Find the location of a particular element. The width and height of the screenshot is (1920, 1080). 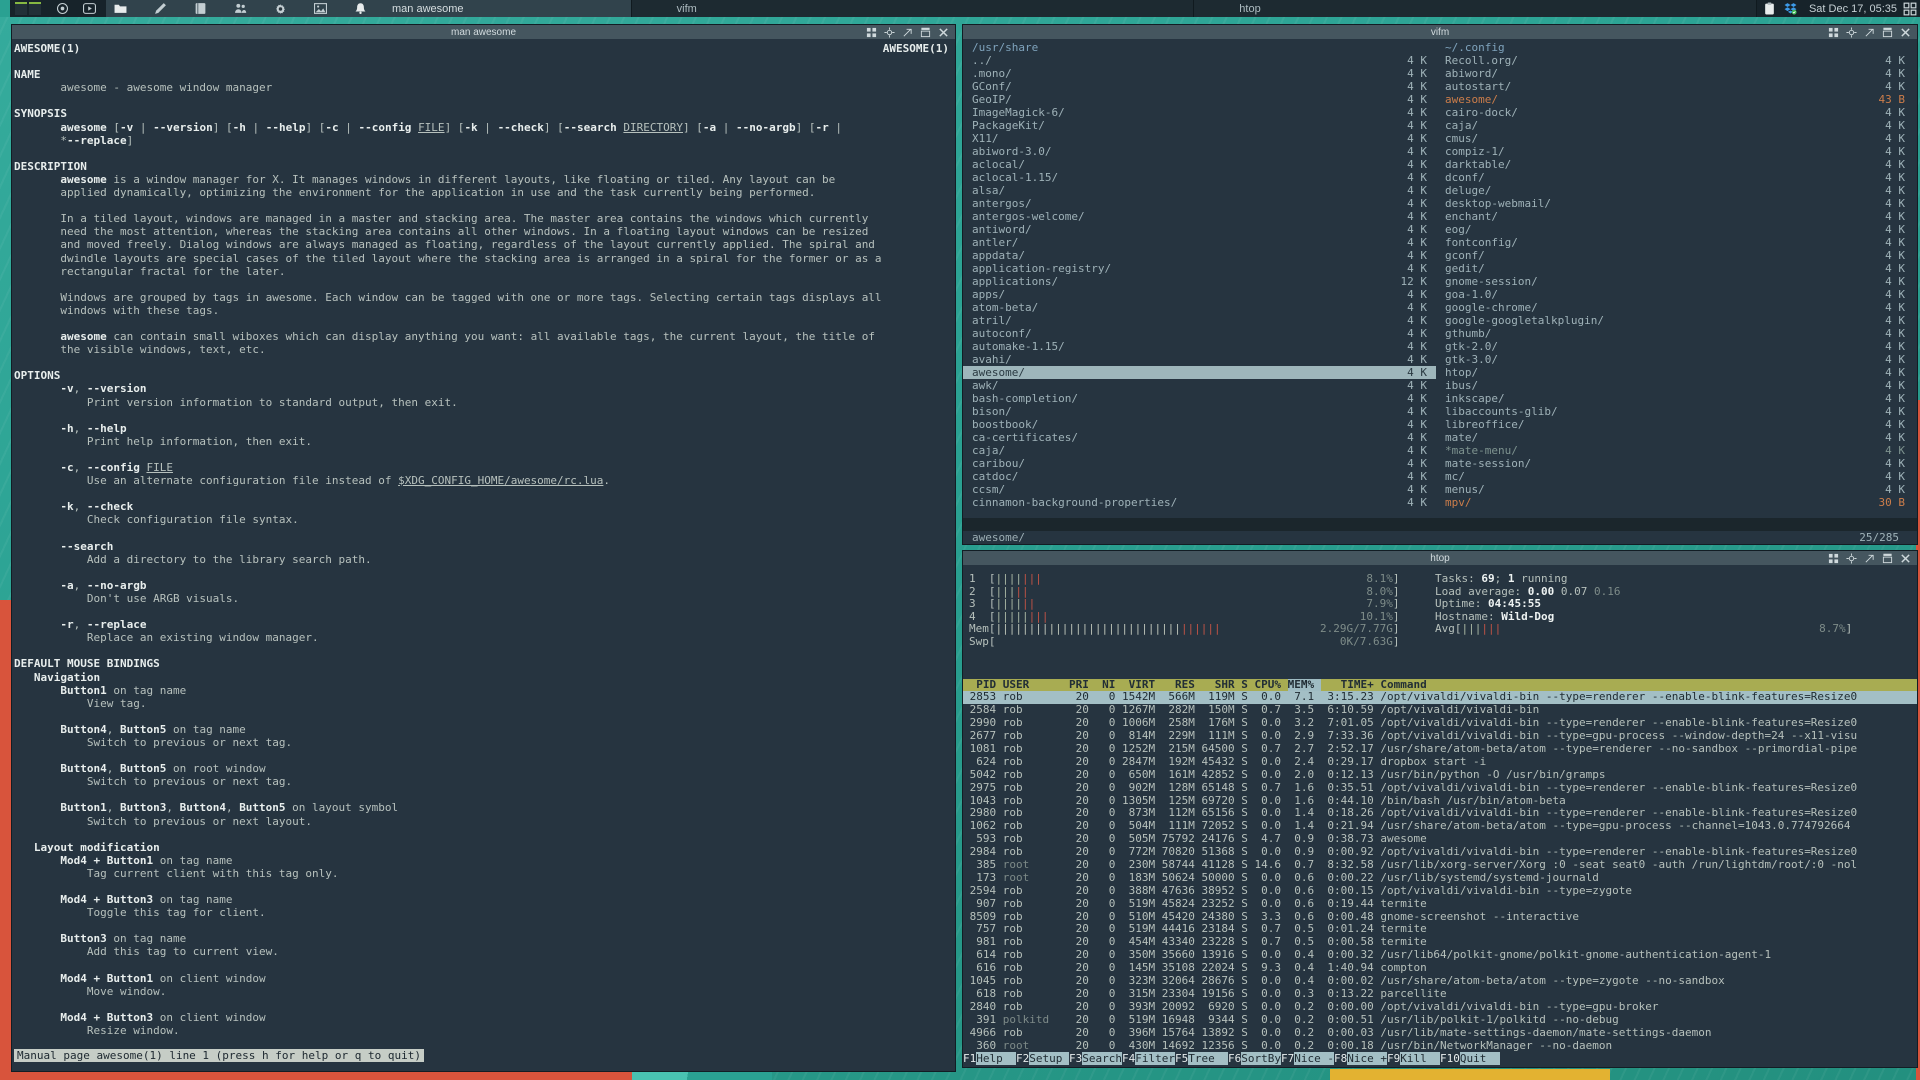

file-row: aclocal-1.15/4 K is located at coordinates (1199, 177).